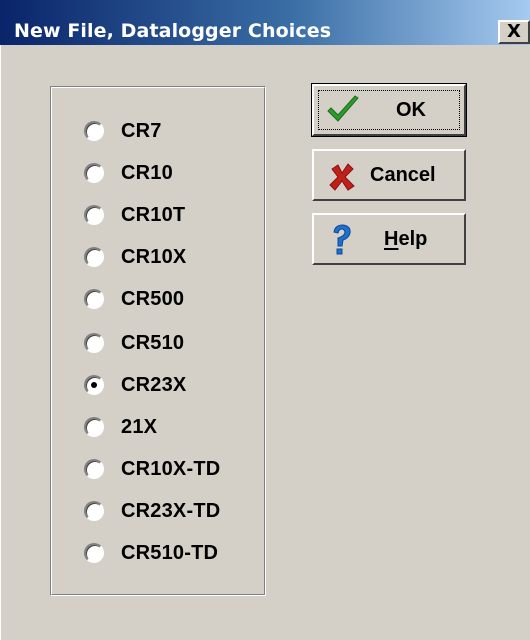  What do you see at coordinates (342, 240) in the screenshot?
I see `question-mark-icon` at bounding box center [342, 240].